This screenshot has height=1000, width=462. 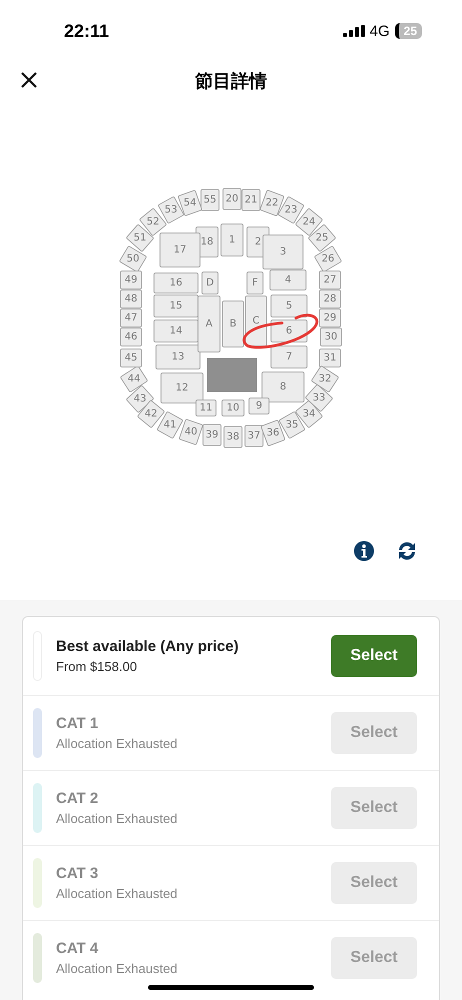 What do you see at coordinates (330, 299) in the screenshot?
I see `seat-section: 28` at bounding box center [330, 299].